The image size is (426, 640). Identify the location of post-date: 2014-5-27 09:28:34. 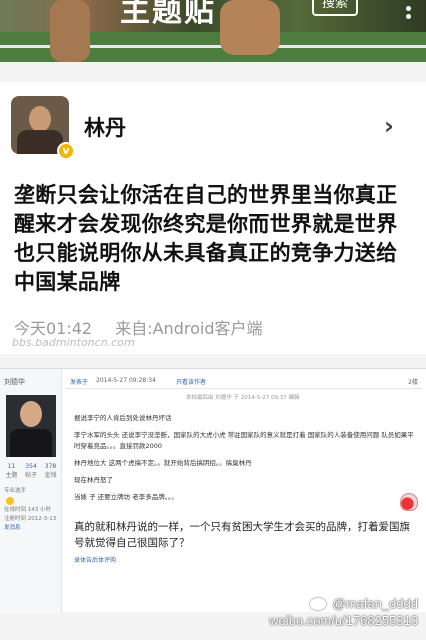
(126, 380).